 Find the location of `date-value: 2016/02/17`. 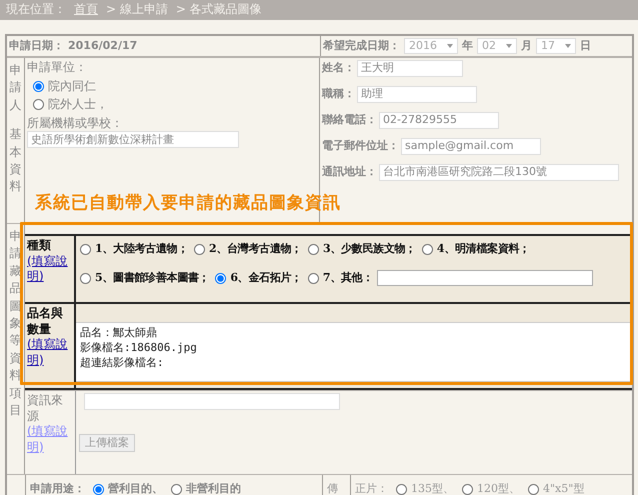

date-value: 2016/02/17 is located at coordinates (103, 46).